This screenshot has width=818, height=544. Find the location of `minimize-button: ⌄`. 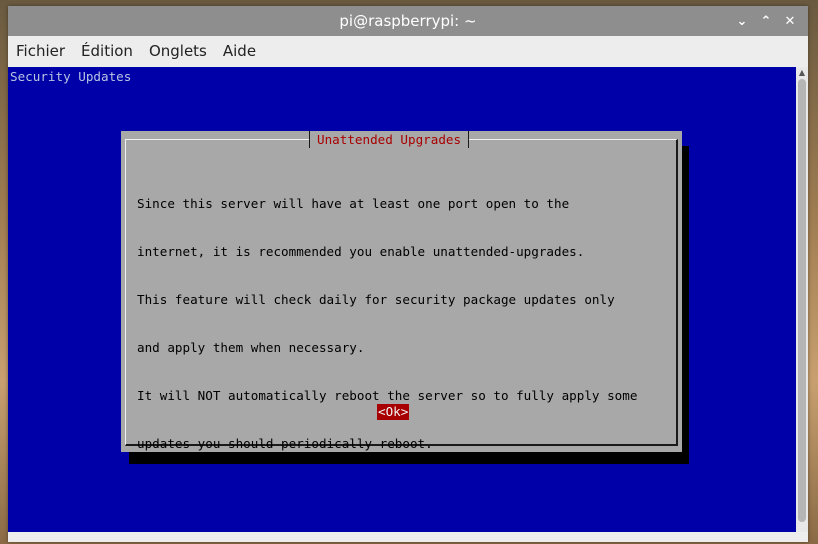

minimize-button: ⌄ is located at coordinates (742, 21).